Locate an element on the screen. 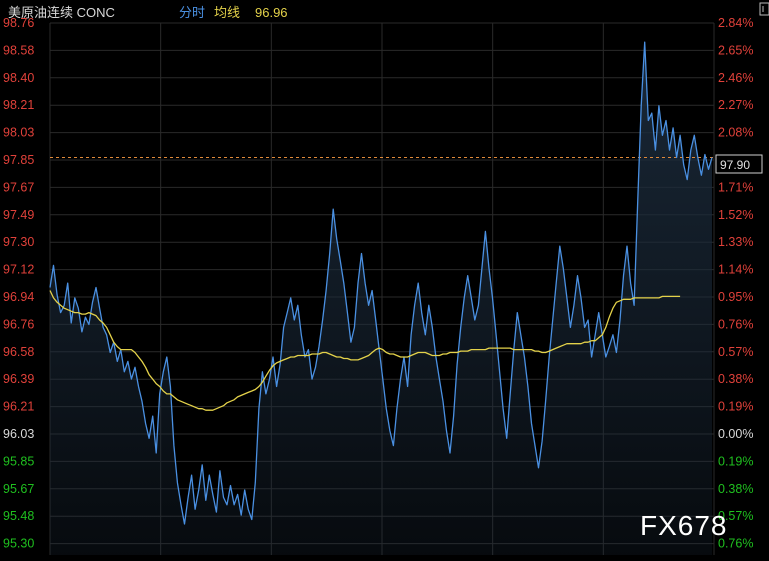 The width and height of the screenshot is (769, 561). right-tick-label: 2.65% is located at coordinates (735, 50).